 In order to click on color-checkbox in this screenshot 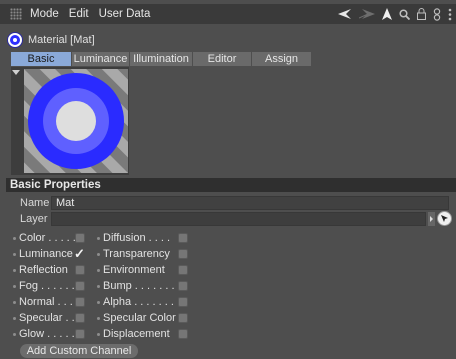, I will do `click(80, 238)`.